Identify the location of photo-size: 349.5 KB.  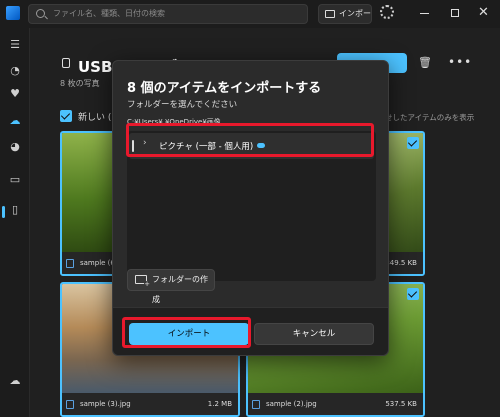
(401, 263).